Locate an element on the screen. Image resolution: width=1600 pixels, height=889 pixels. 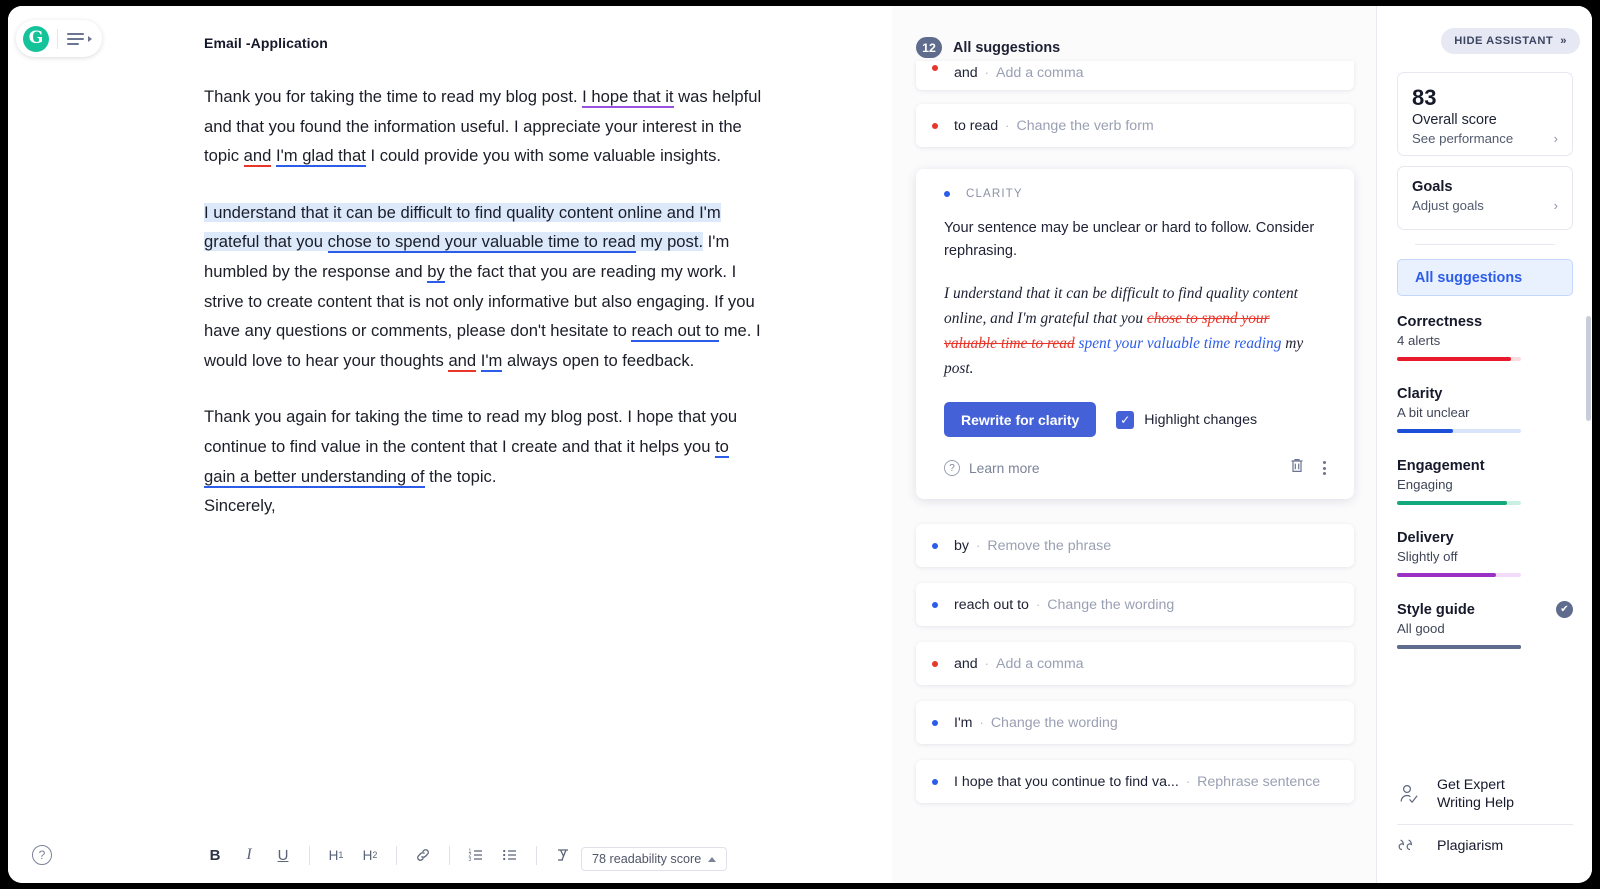
menu-button is located at coordinates (79, 38).